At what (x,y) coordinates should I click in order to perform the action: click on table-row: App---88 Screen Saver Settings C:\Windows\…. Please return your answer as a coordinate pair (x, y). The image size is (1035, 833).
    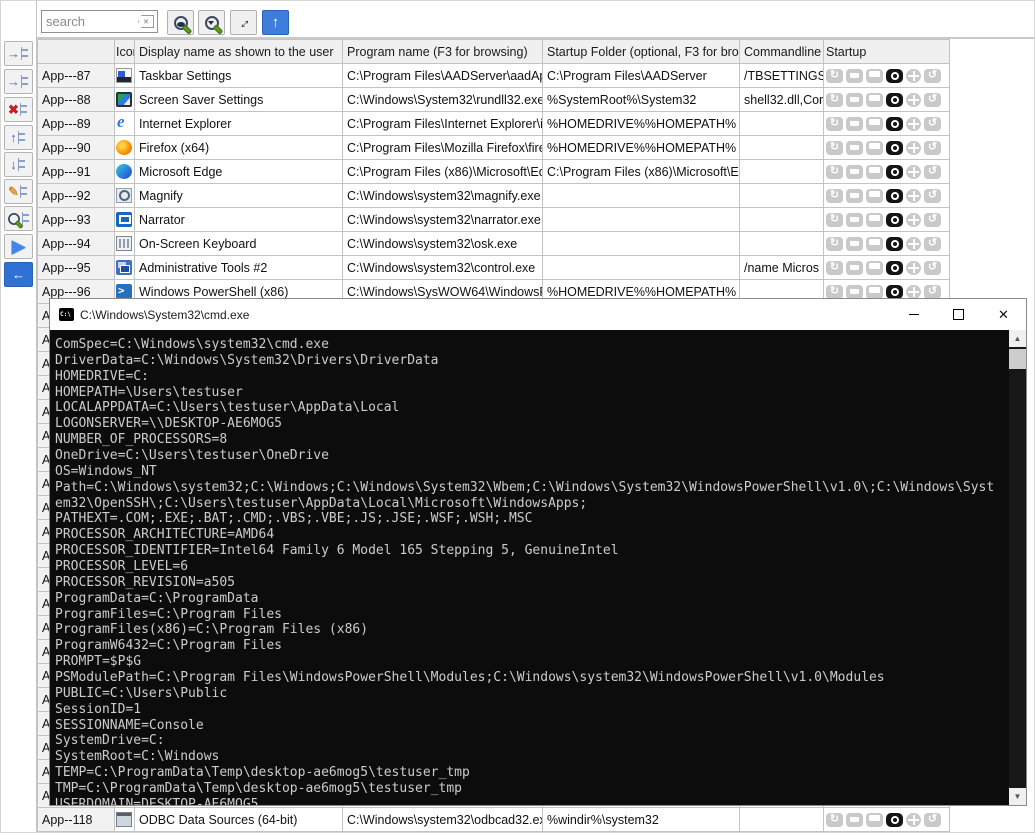
    Looking at the image, I should click on (494, 100).